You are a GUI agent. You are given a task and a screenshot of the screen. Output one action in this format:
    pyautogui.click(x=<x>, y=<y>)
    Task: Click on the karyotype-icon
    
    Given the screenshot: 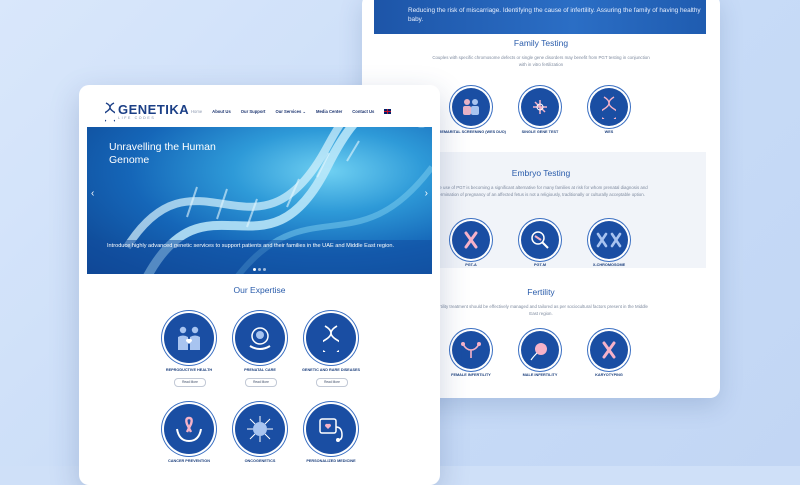 What is the action you would take?
    pyautogui.click(x=609, y=350)
    